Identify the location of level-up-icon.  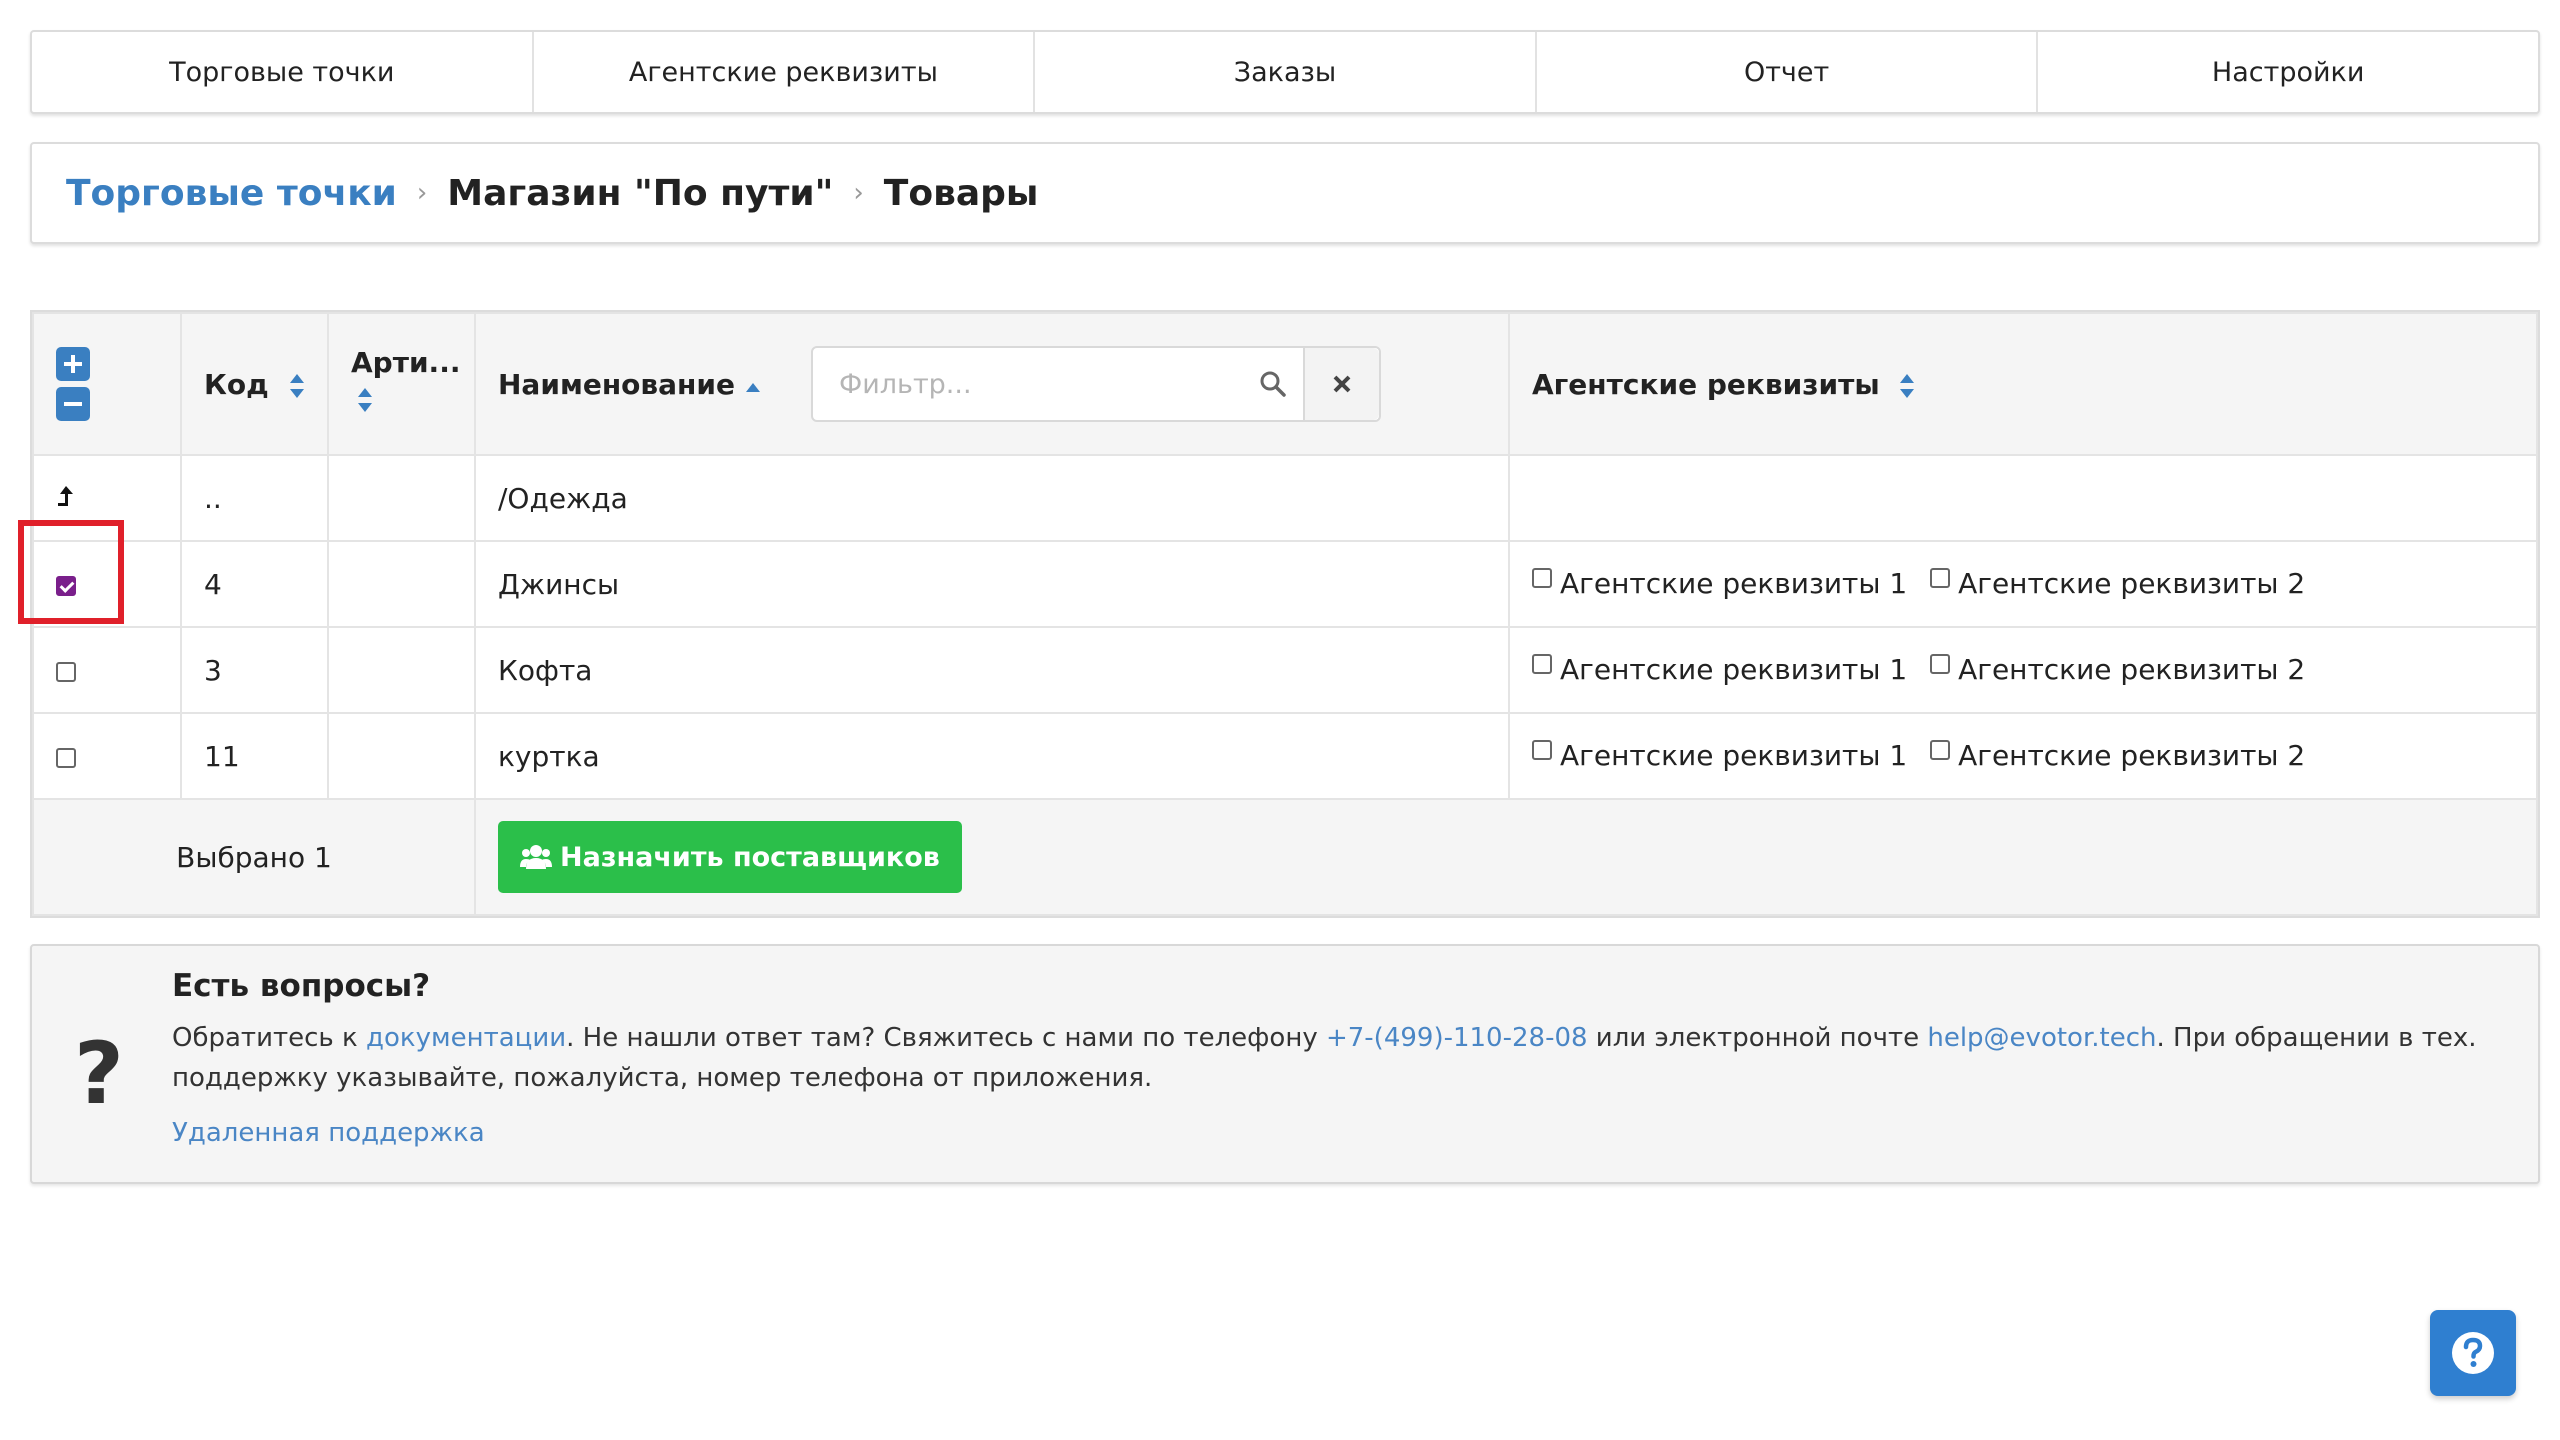
(65, 496).